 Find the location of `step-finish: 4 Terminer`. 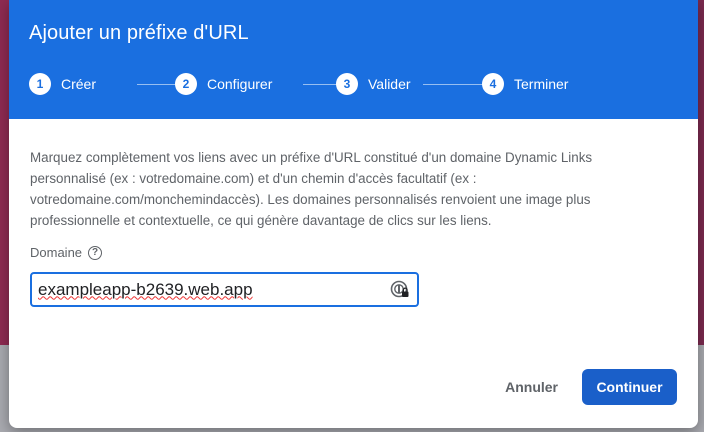

step-finish: 4 Terminer is located at coordinates (525, 84).